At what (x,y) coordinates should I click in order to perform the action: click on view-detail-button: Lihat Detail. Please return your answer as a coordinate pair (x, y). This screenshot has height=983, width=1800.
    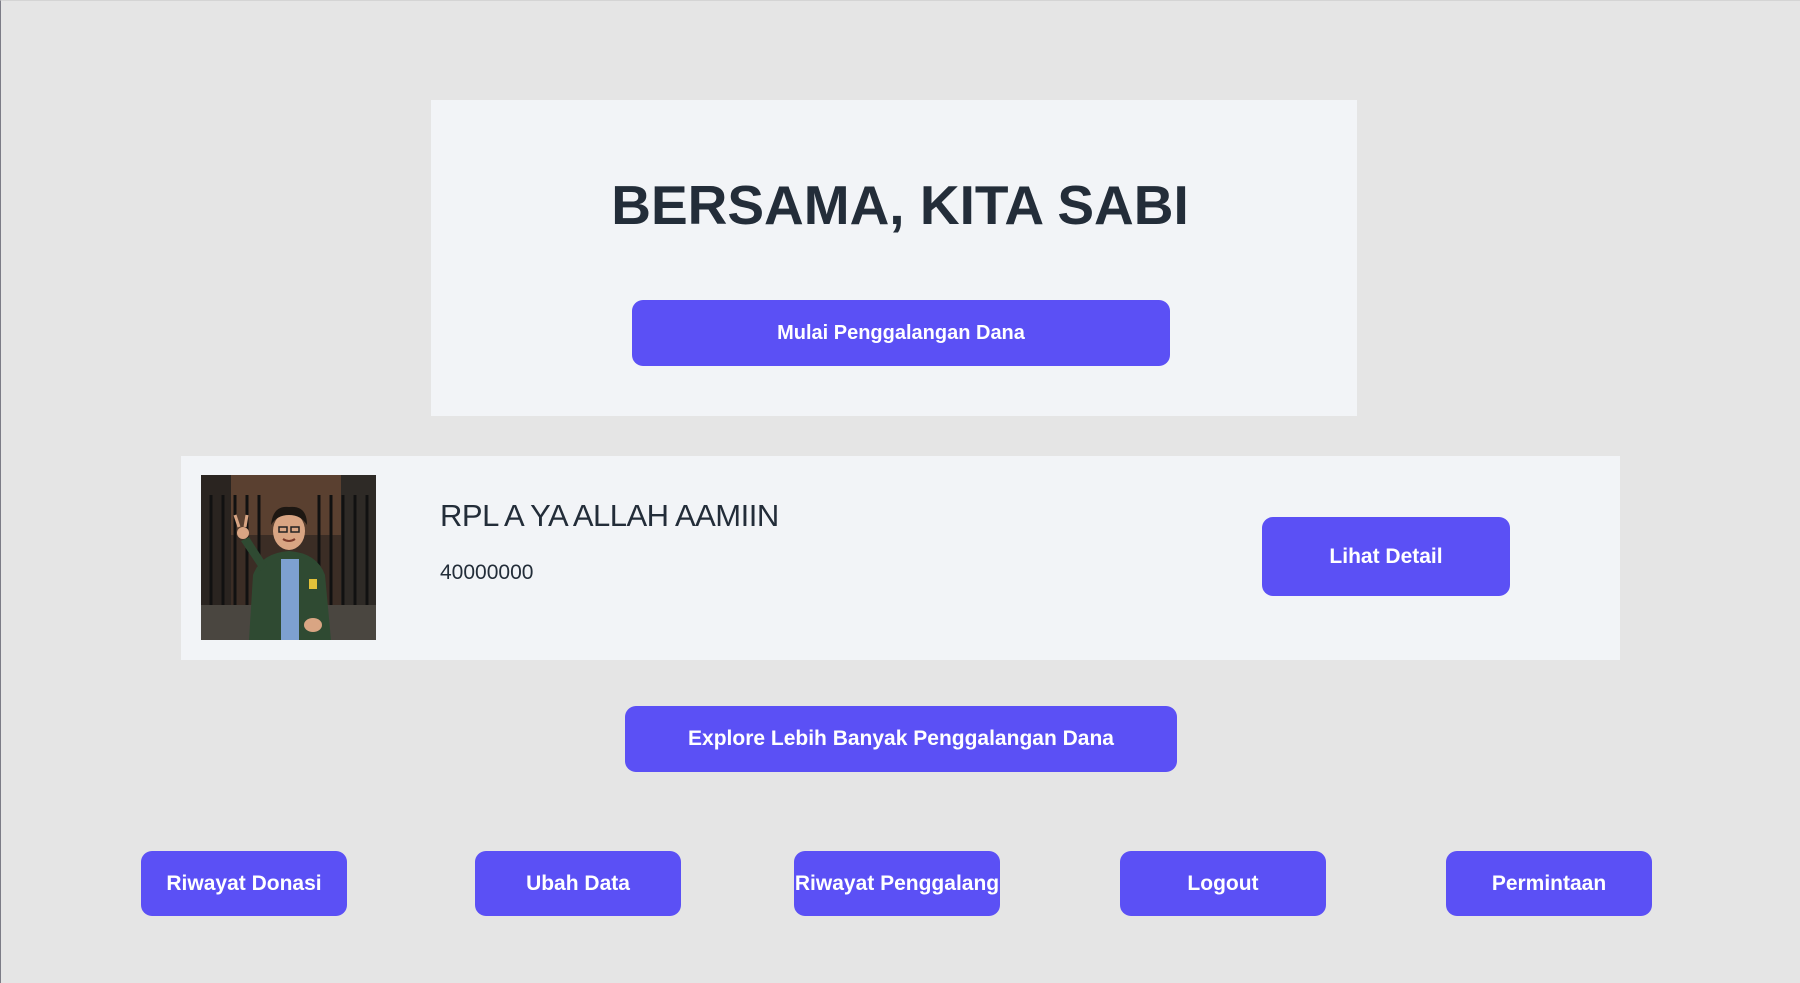
    Looking at the image, I should click on (1386, 556).